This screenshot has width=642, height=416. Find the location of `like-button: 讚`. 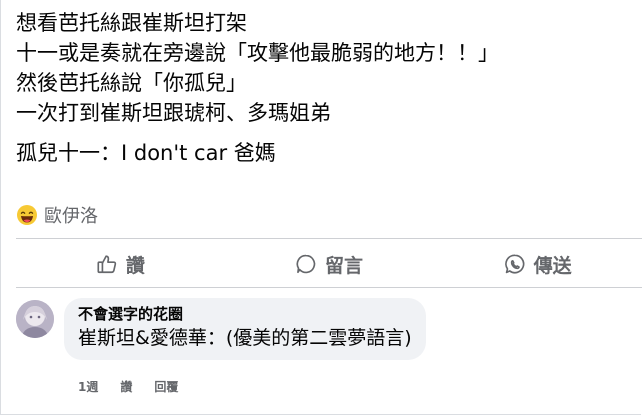

like-button: 讚 is located at coordinates (120, 264).